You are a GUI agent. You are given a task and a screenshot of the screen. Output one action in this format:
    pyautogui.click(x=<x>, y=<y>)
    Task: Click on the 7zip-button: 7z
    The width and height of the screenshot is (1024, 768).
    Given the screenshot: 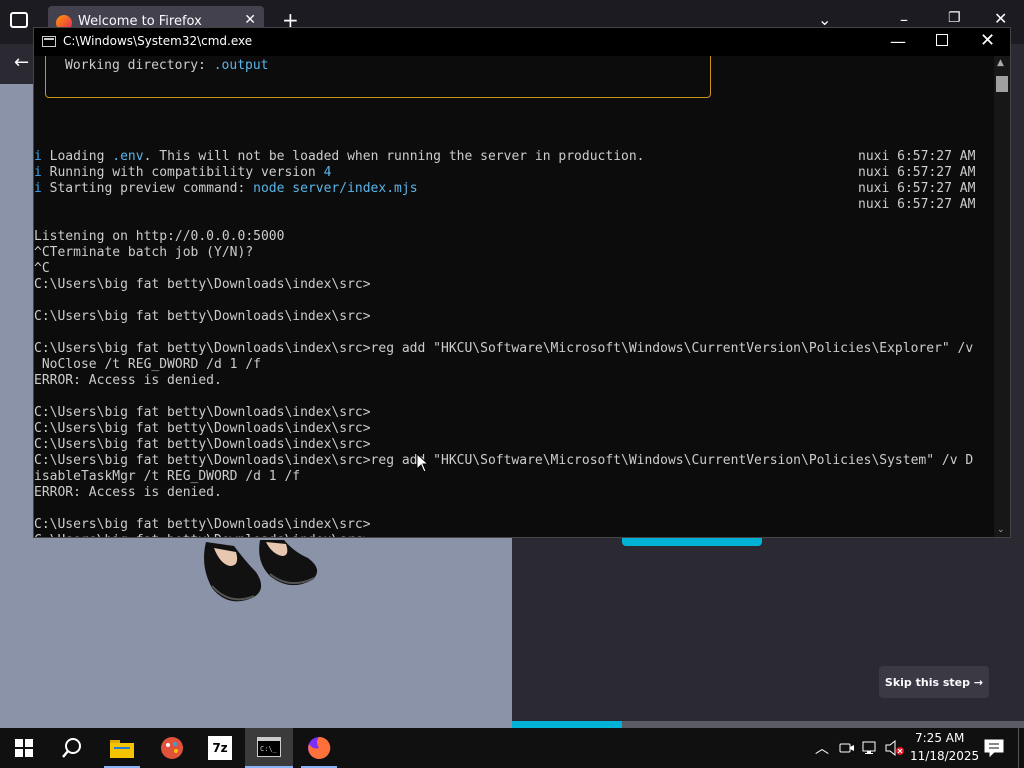 What is the action you would take?
    pyautogui.click(x=220, y=748)
    